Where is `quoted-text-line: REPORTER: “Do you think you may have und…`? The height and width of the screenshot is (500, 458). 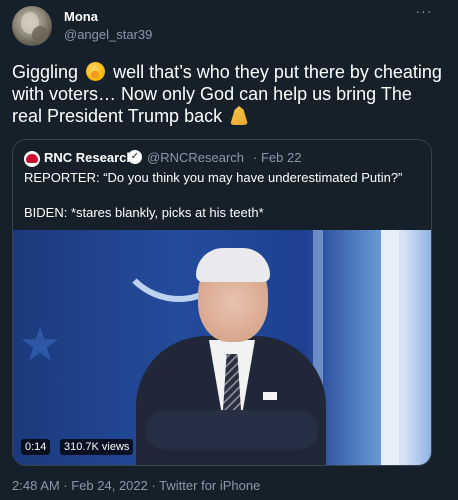
quoted-text-line: REPORTER: “Do you think you may have und… is located at coordinates (213, 177).